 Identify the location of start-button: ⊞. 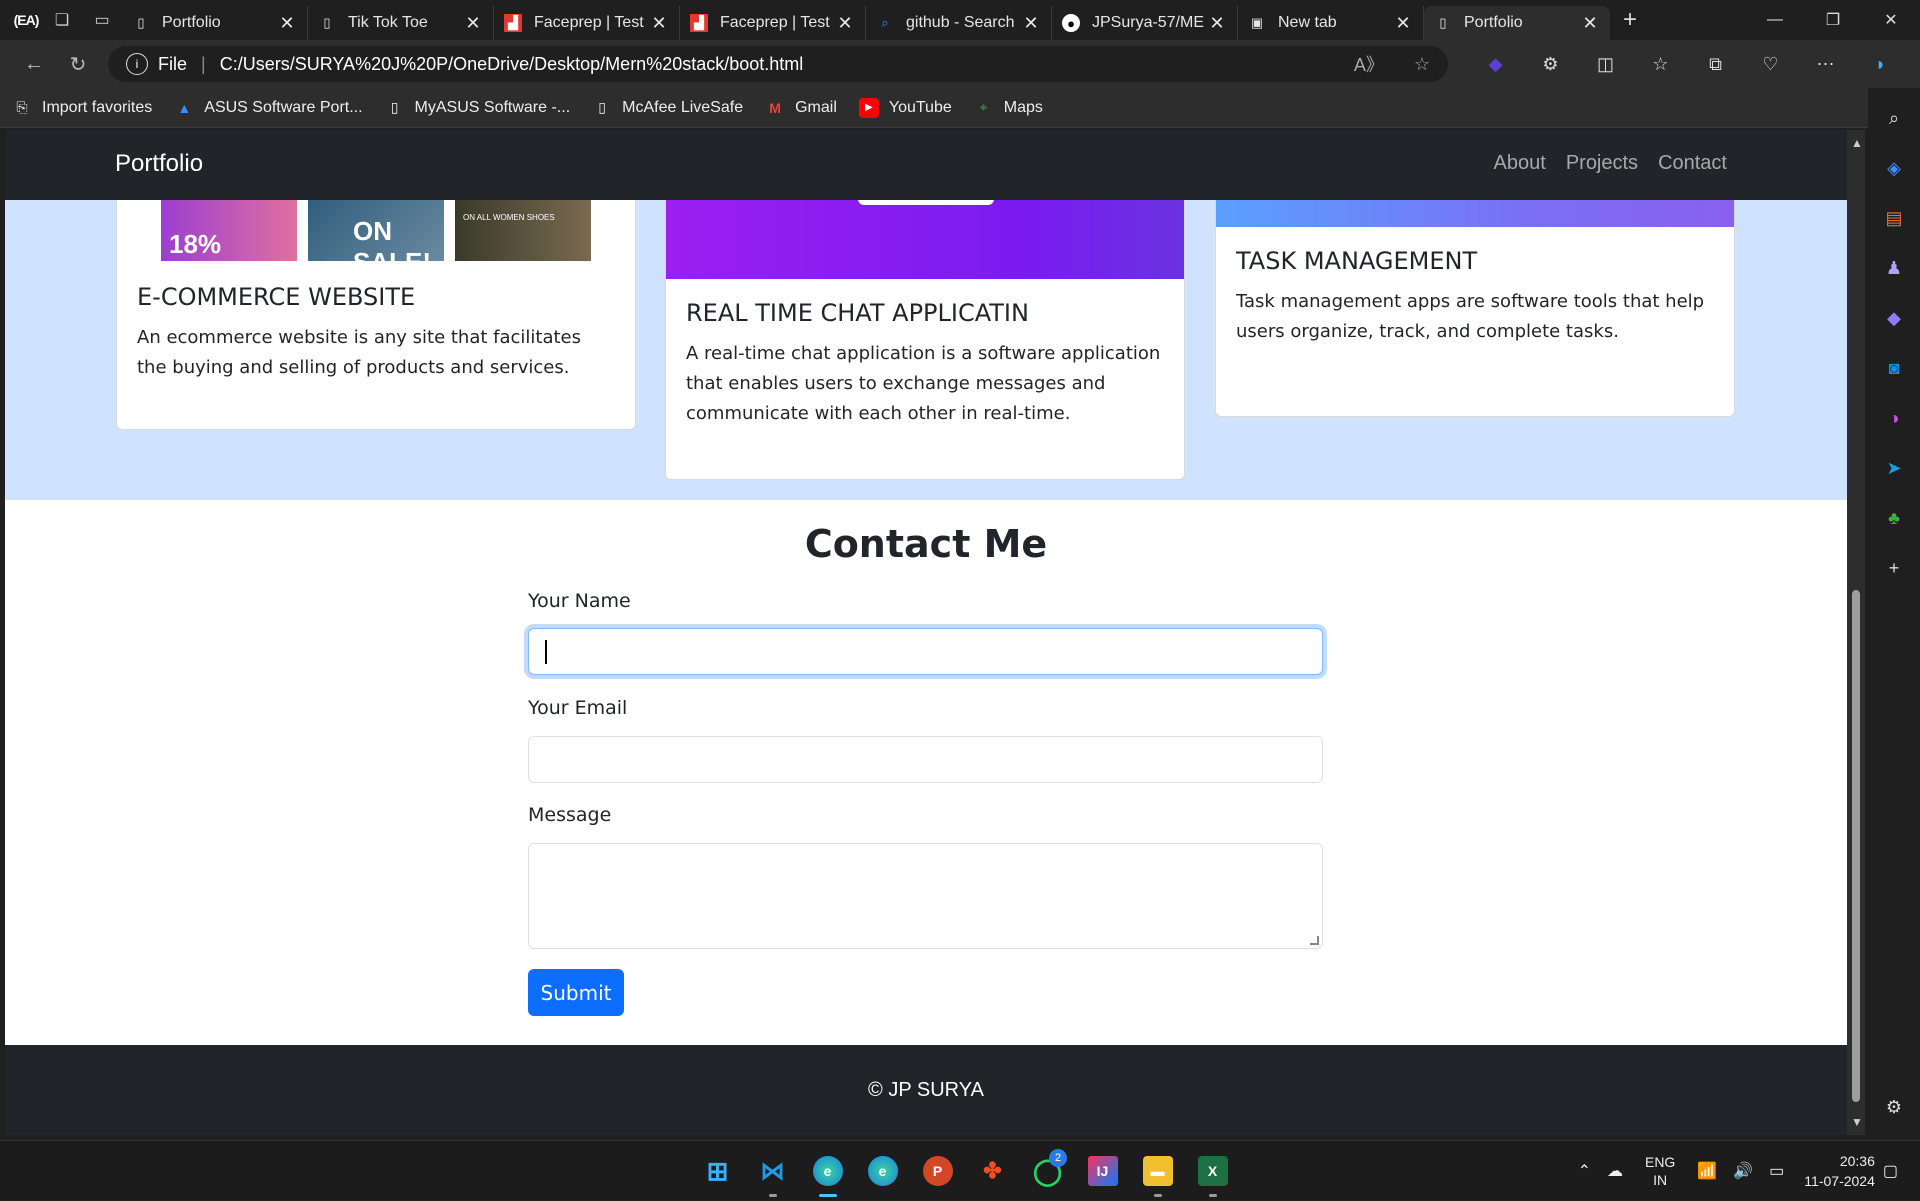
(717, 1171).